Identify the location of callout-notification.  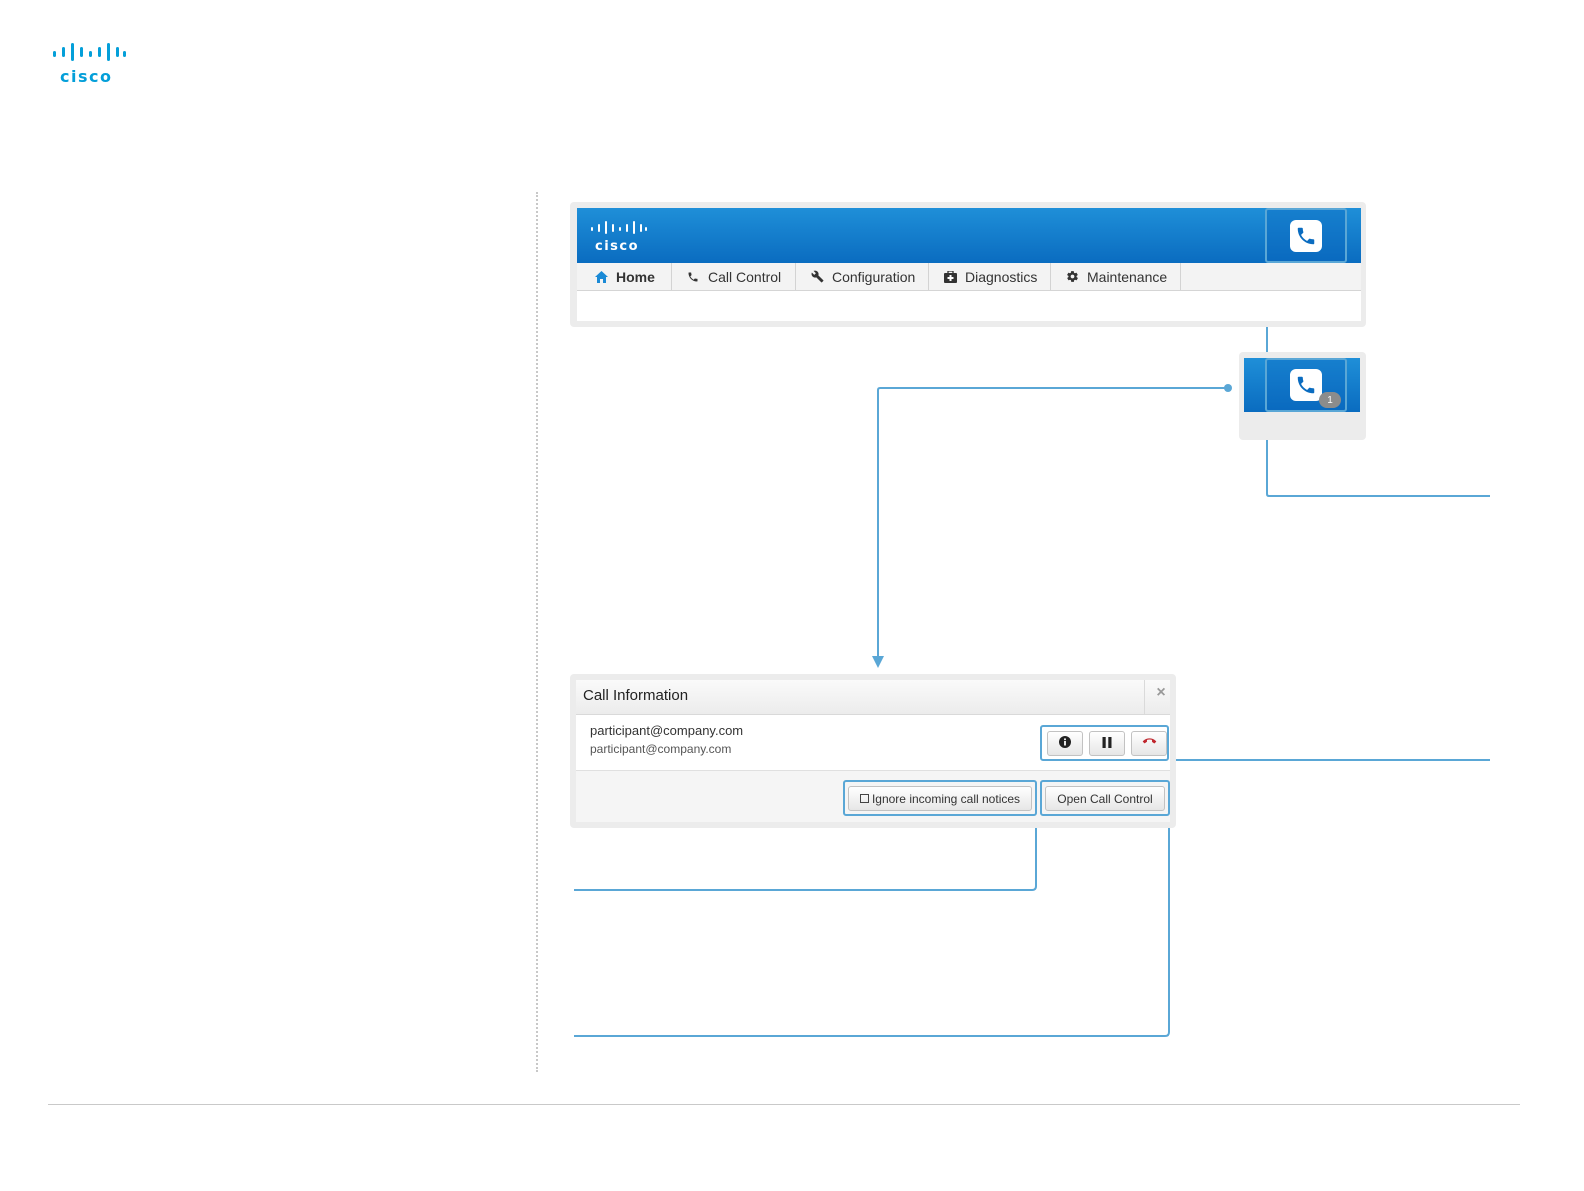
(1052, 521).